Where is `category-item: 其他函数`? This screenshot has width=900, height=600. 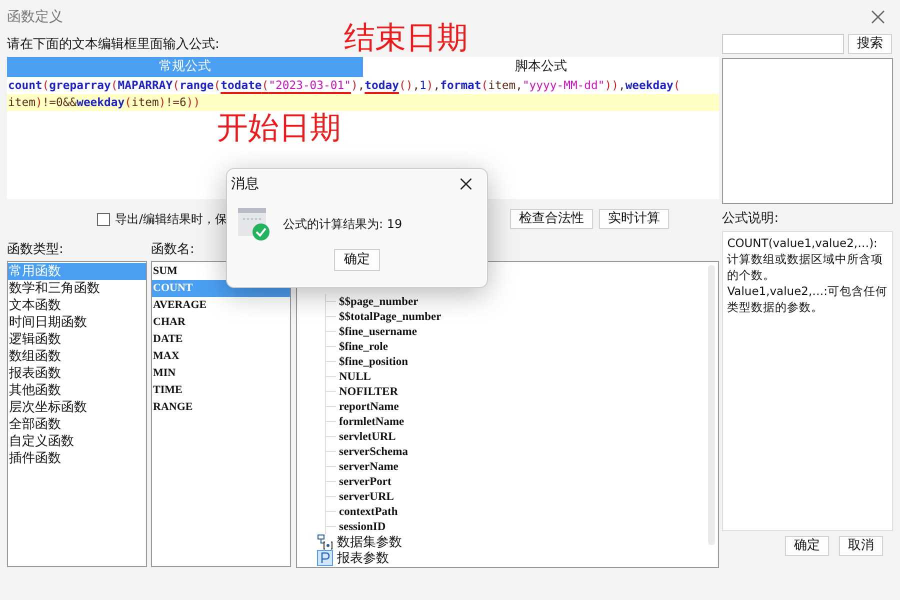
category-item: 其他函数 is located at coordinates (77, 390).